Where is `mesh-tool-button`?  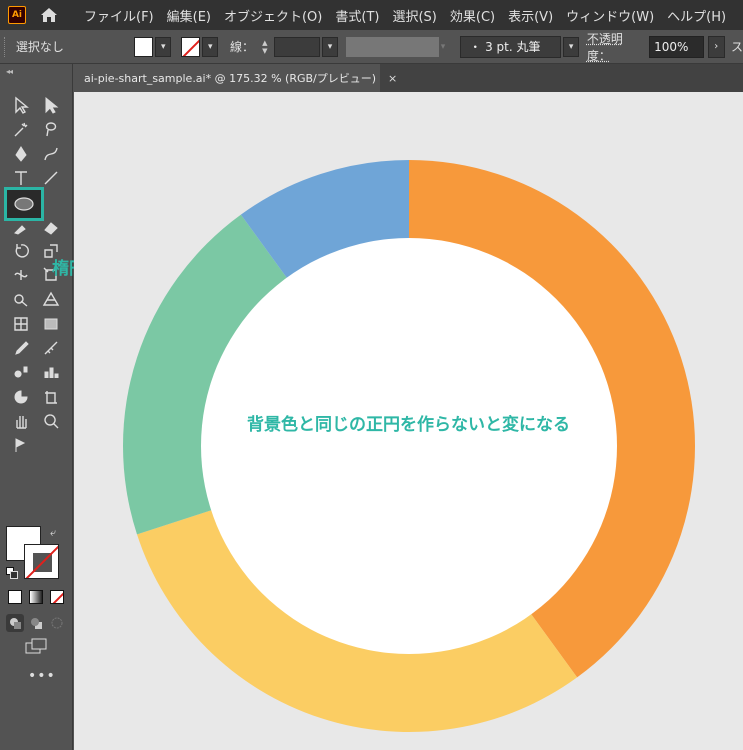
mesh-tool-button is located at coordinates (21, 324).